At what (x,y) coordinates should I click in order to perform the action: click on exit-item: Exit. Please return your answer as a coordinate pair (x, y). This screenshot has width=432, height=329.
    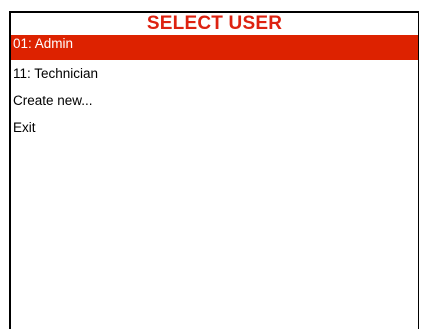
    Looking at the image, I should click on (214, 129).